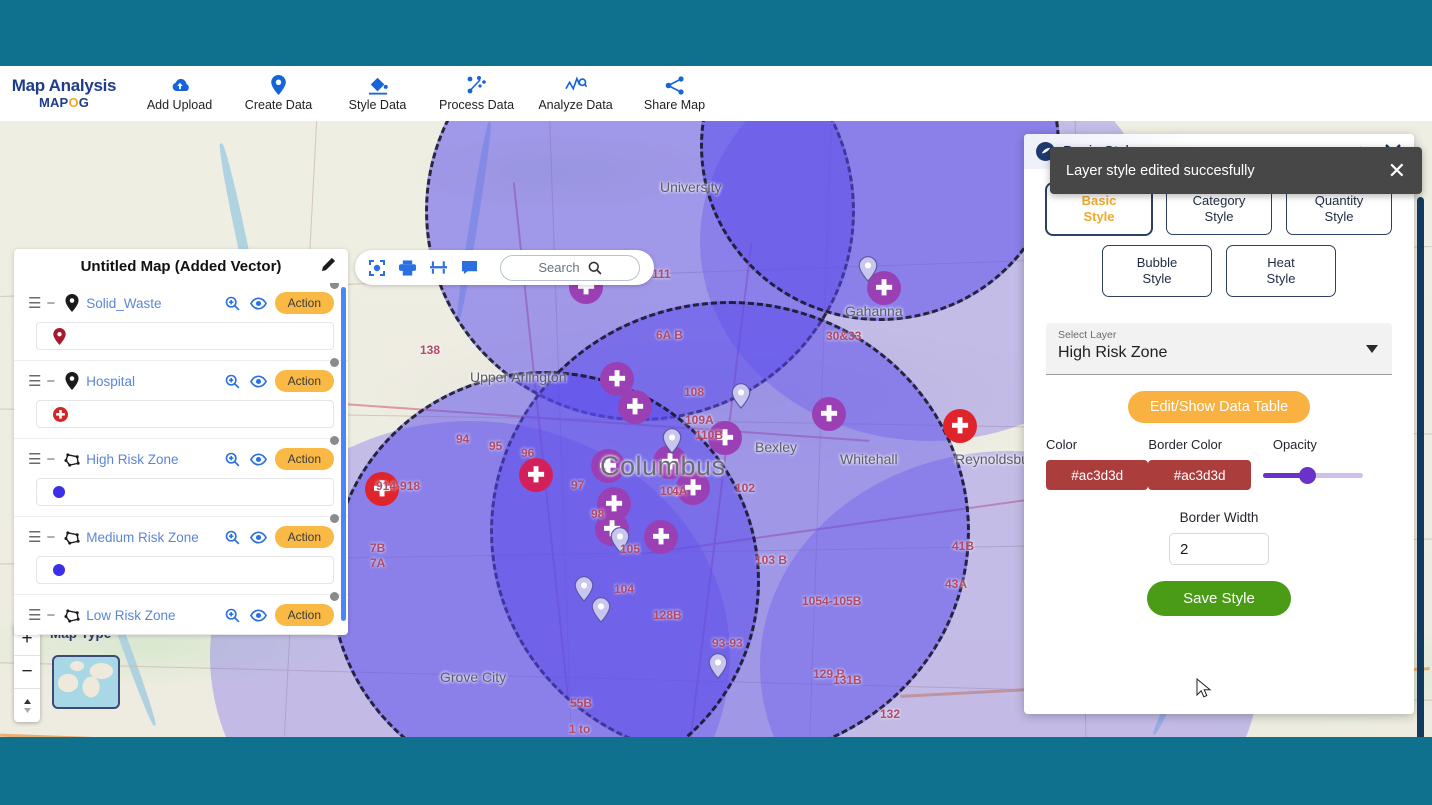  I want to click on opacity-slider-knob, so click(1307, 475).